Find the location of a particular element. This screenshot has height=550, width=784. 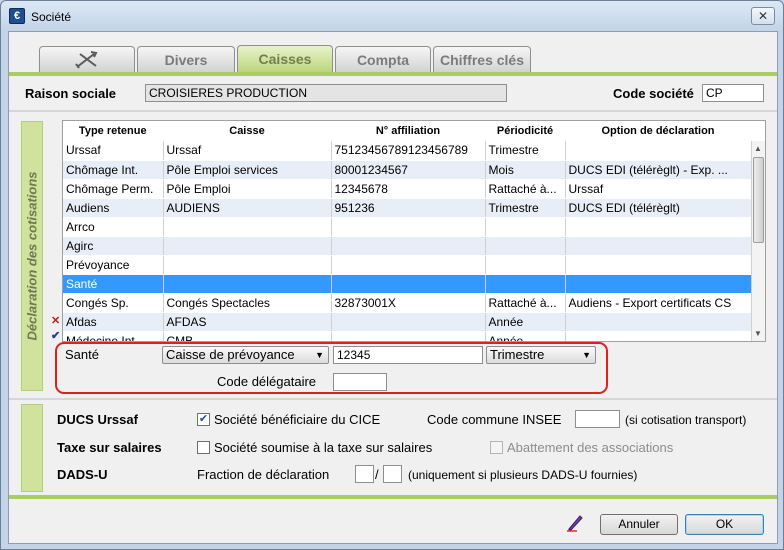

abattement-label: Abattement des associations is located at coordinates (590, 447).